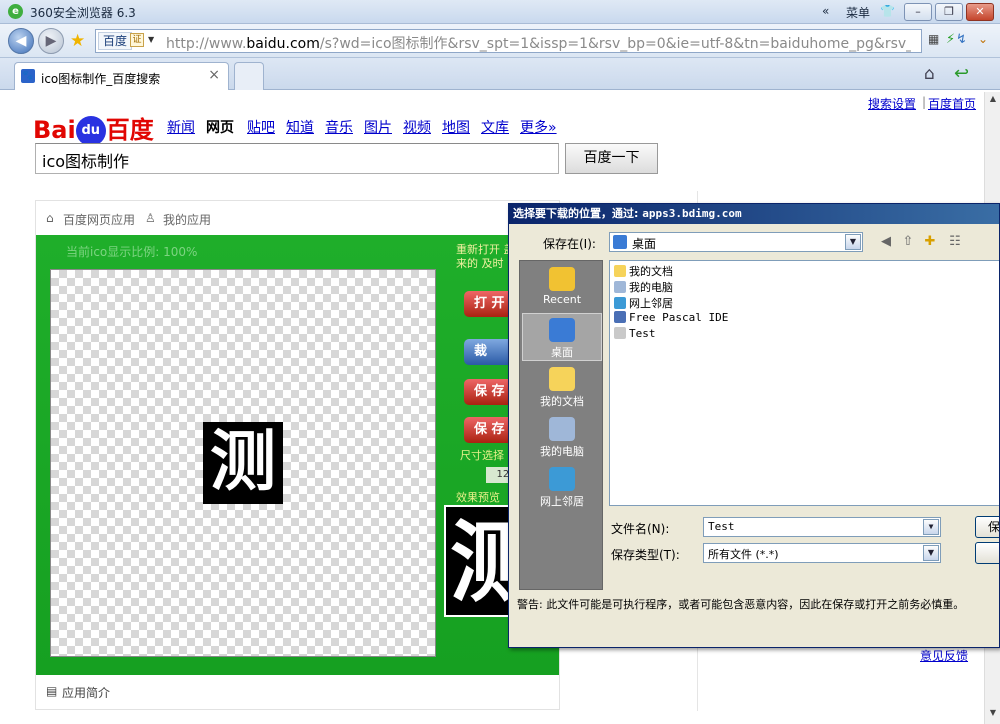 The width and height of the screenshot is (1000, 724). Describe the element at coordinates (858, 12) in the screenshot. I see `menu-button: 菜单` at that location.